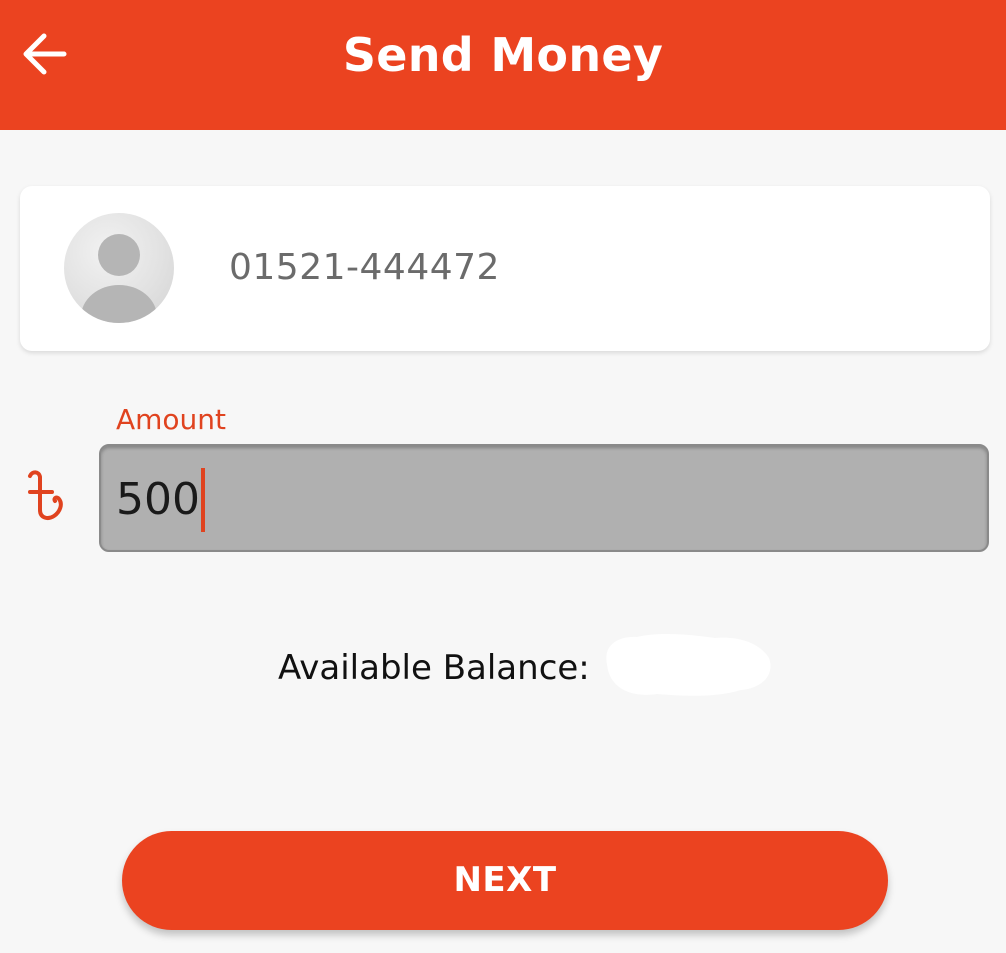 The height and width of the screenshot is (953, 1006). What do you see at coordinates (202, 500) in the screenshot?
I see `text-caret` at bounding box center [202, 500].